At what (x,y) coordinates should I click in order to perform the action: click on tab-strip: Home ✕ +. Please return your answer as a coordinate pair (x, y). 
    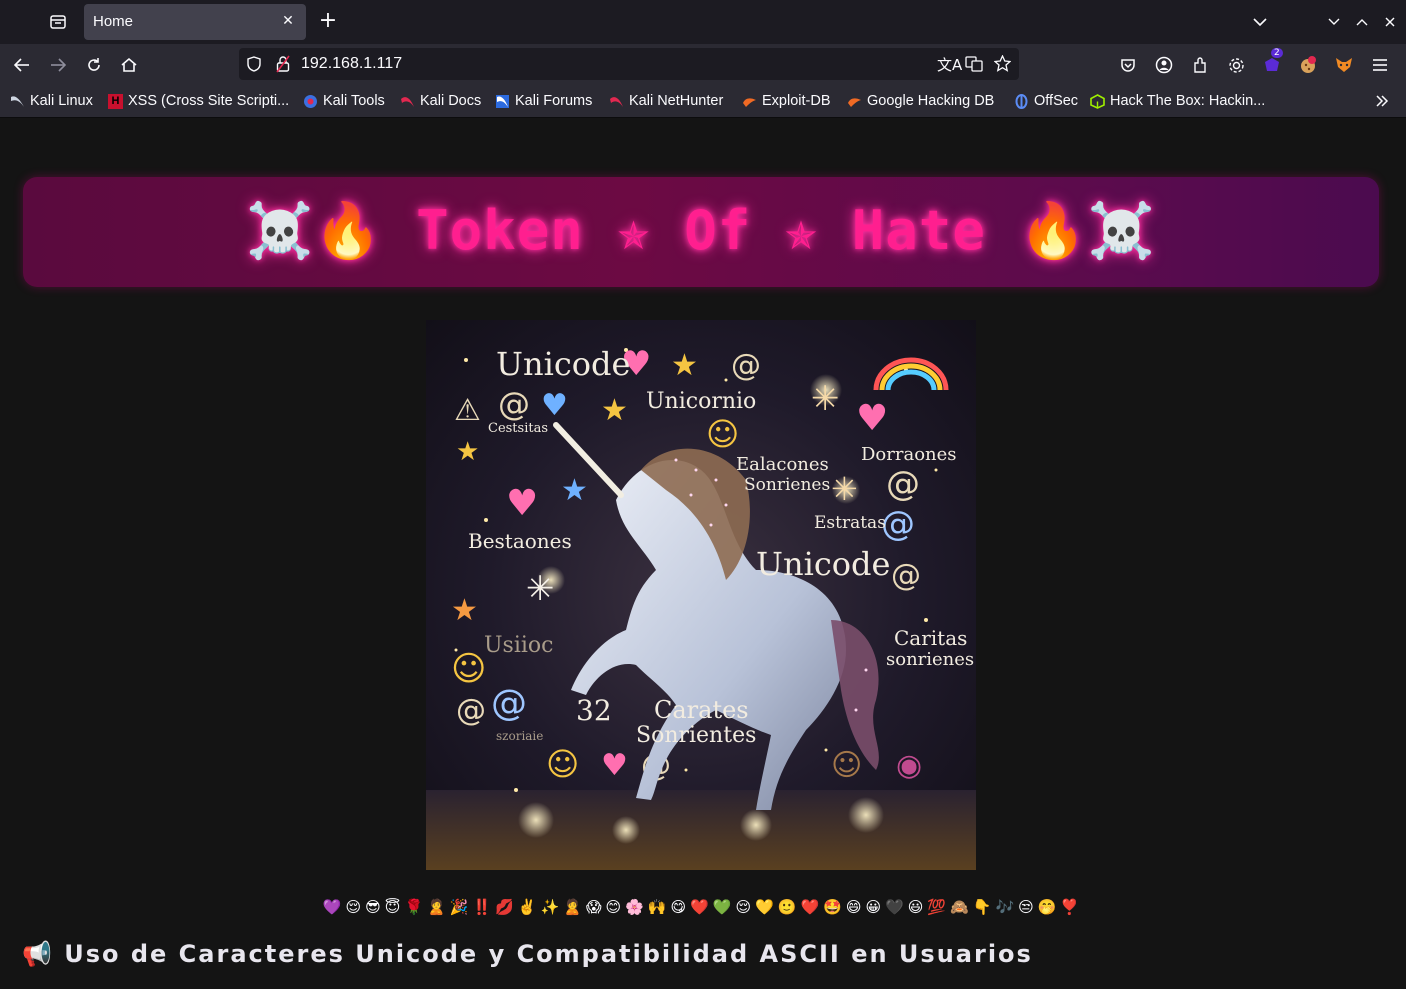
    Looking at the image, I should click on (703, 22).